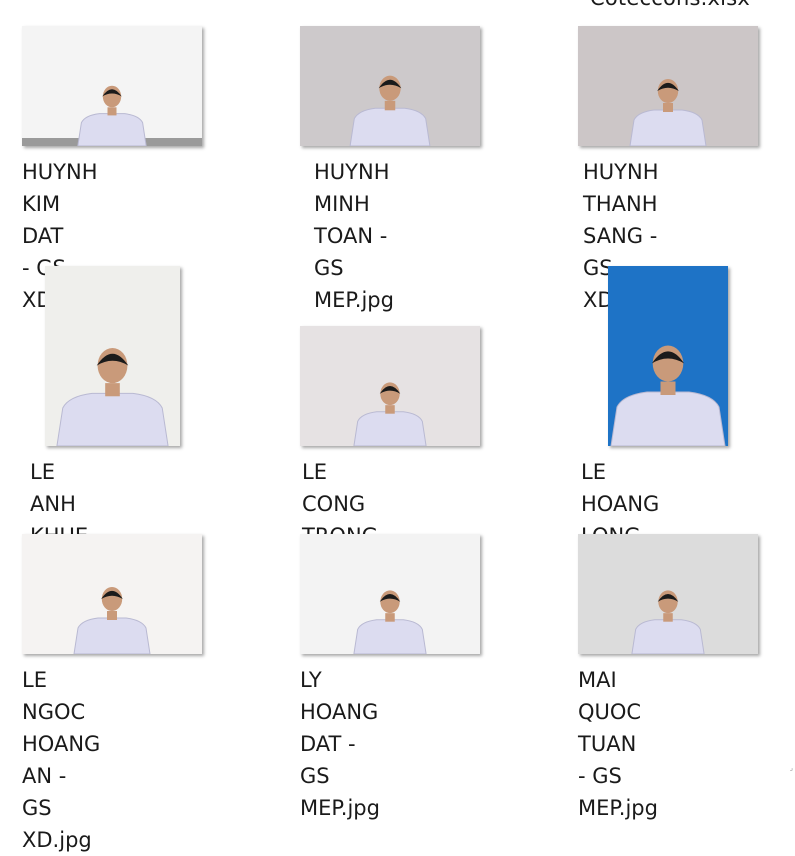 The height and width of the screenshot is (856, 795). What do you see at coordinates (670, 5) in the screenshot?
I see `partial-file-label: Coteccons.xlsx` at bounding box center [670, 5].